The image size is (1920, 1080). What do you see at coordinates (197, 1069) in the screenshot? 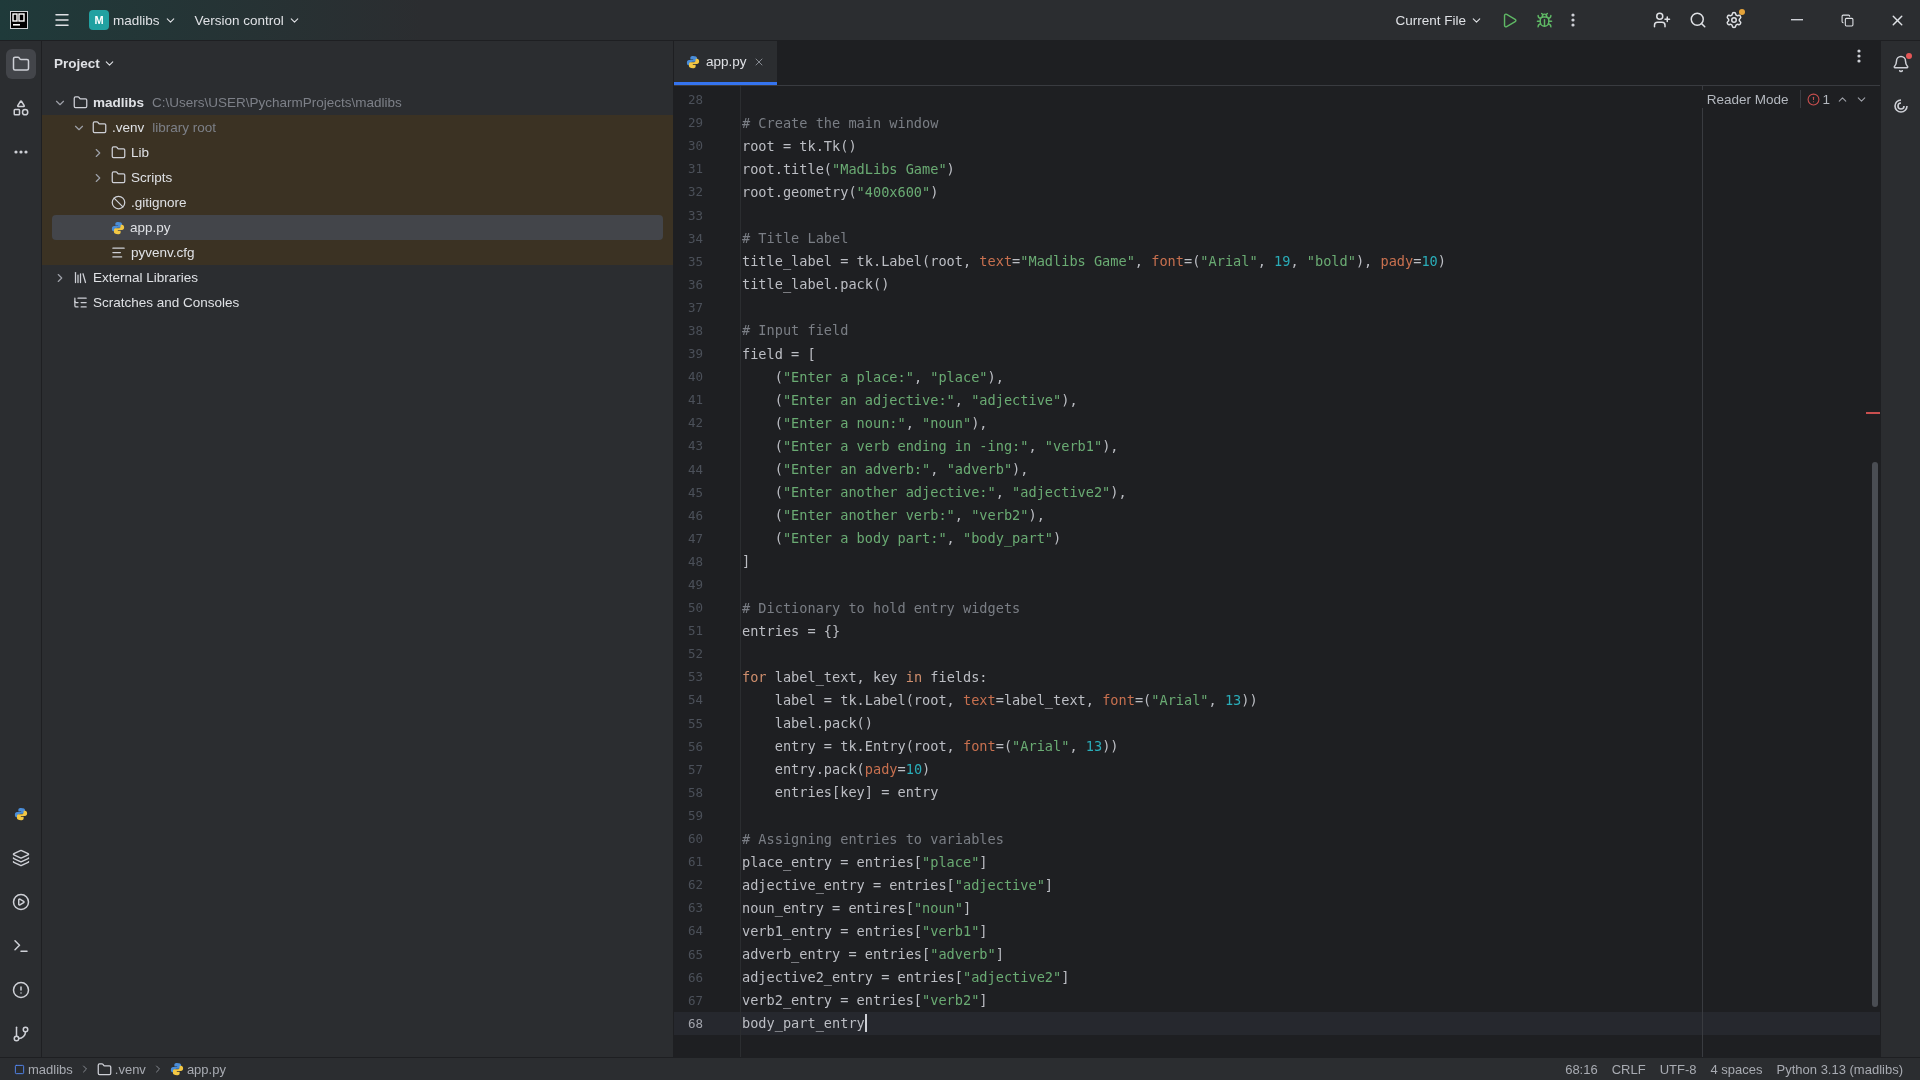
I see `breadcrumb: app.py` at bounding box center [197, 1069].